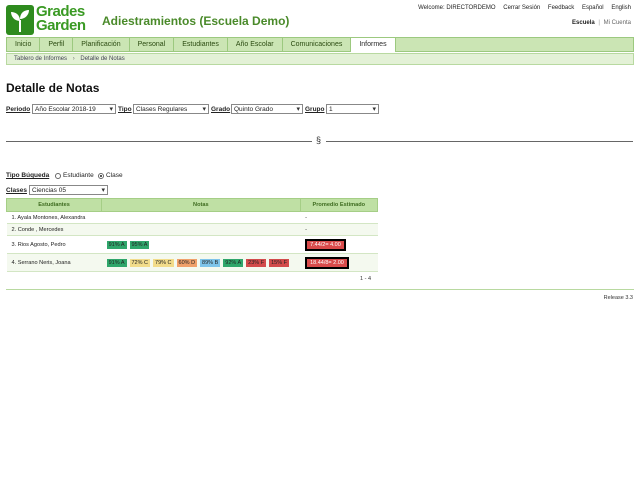  I want to click on grades-garden-logo: Grades Garden, so click(51, 19).